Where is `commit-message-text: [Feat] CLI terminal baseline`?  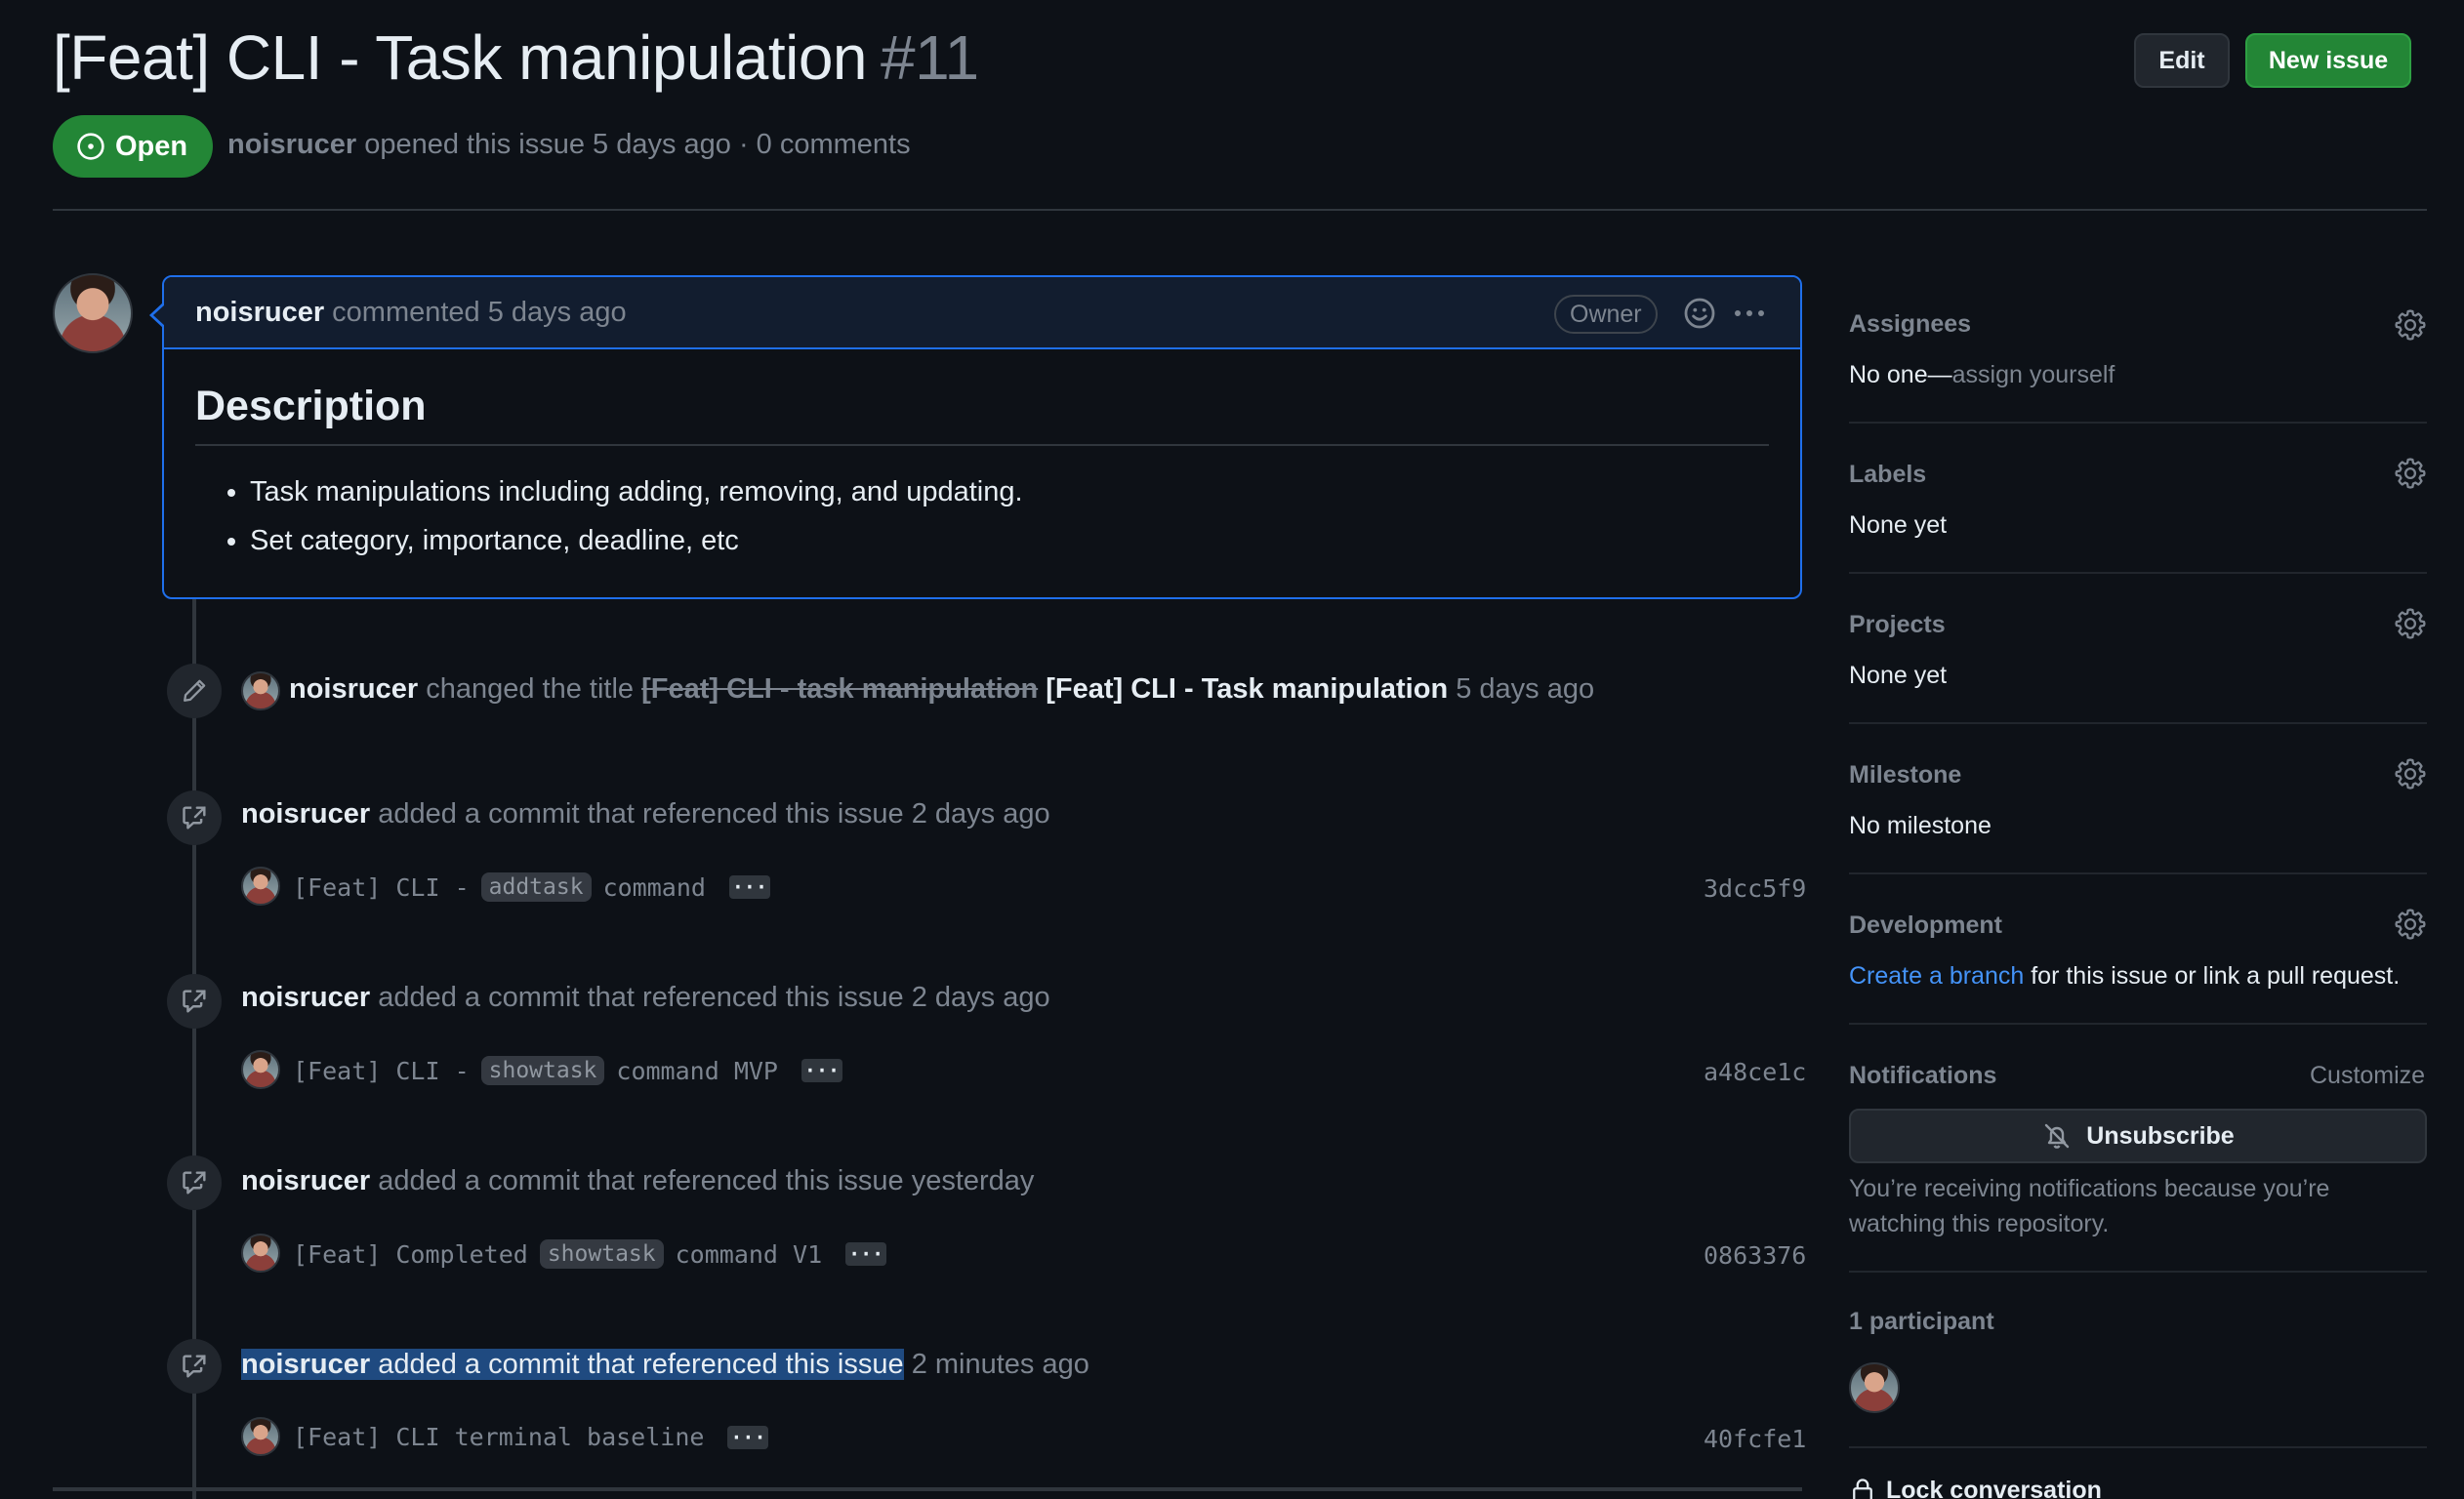 commit-message-text: [Feat] CLI terminal baseline is located at coordinates (498, 1437).